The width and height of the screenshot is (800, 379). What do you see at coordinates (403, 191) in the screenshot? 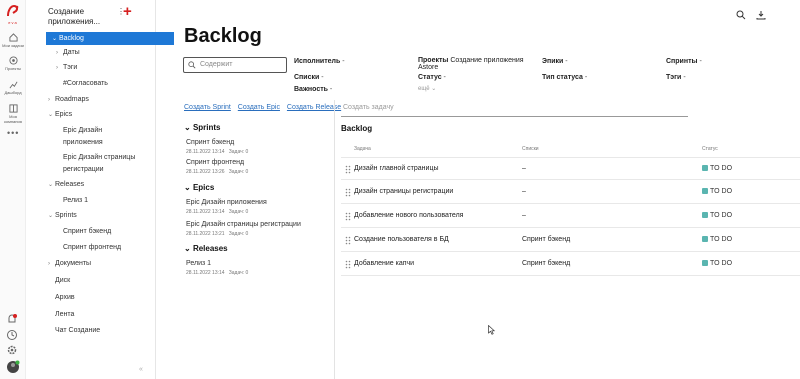
I see `task-name: Дизайн страницы регистрации` at bounding box center [403, 191].